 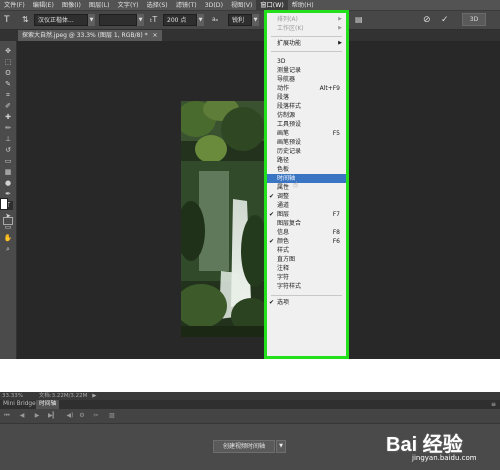 What do you see at coordinates (4, 204) in the screenshot?
I see `foreground-color-swatch` at bounding box center [4, 204].